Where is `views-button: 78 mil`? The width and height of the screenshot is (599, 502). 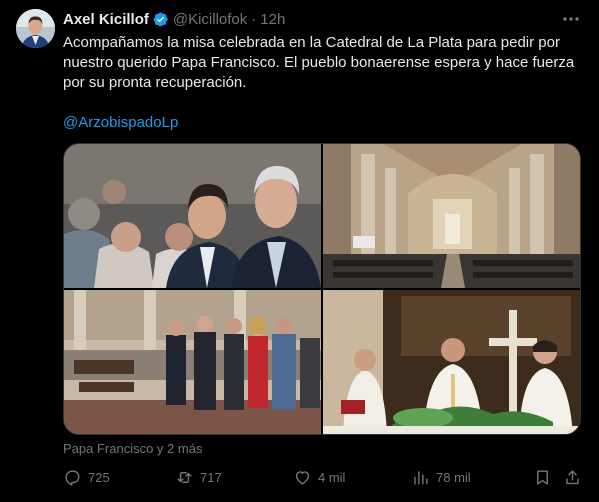
views-button: 78 mil is located at coordinates (441, 477).